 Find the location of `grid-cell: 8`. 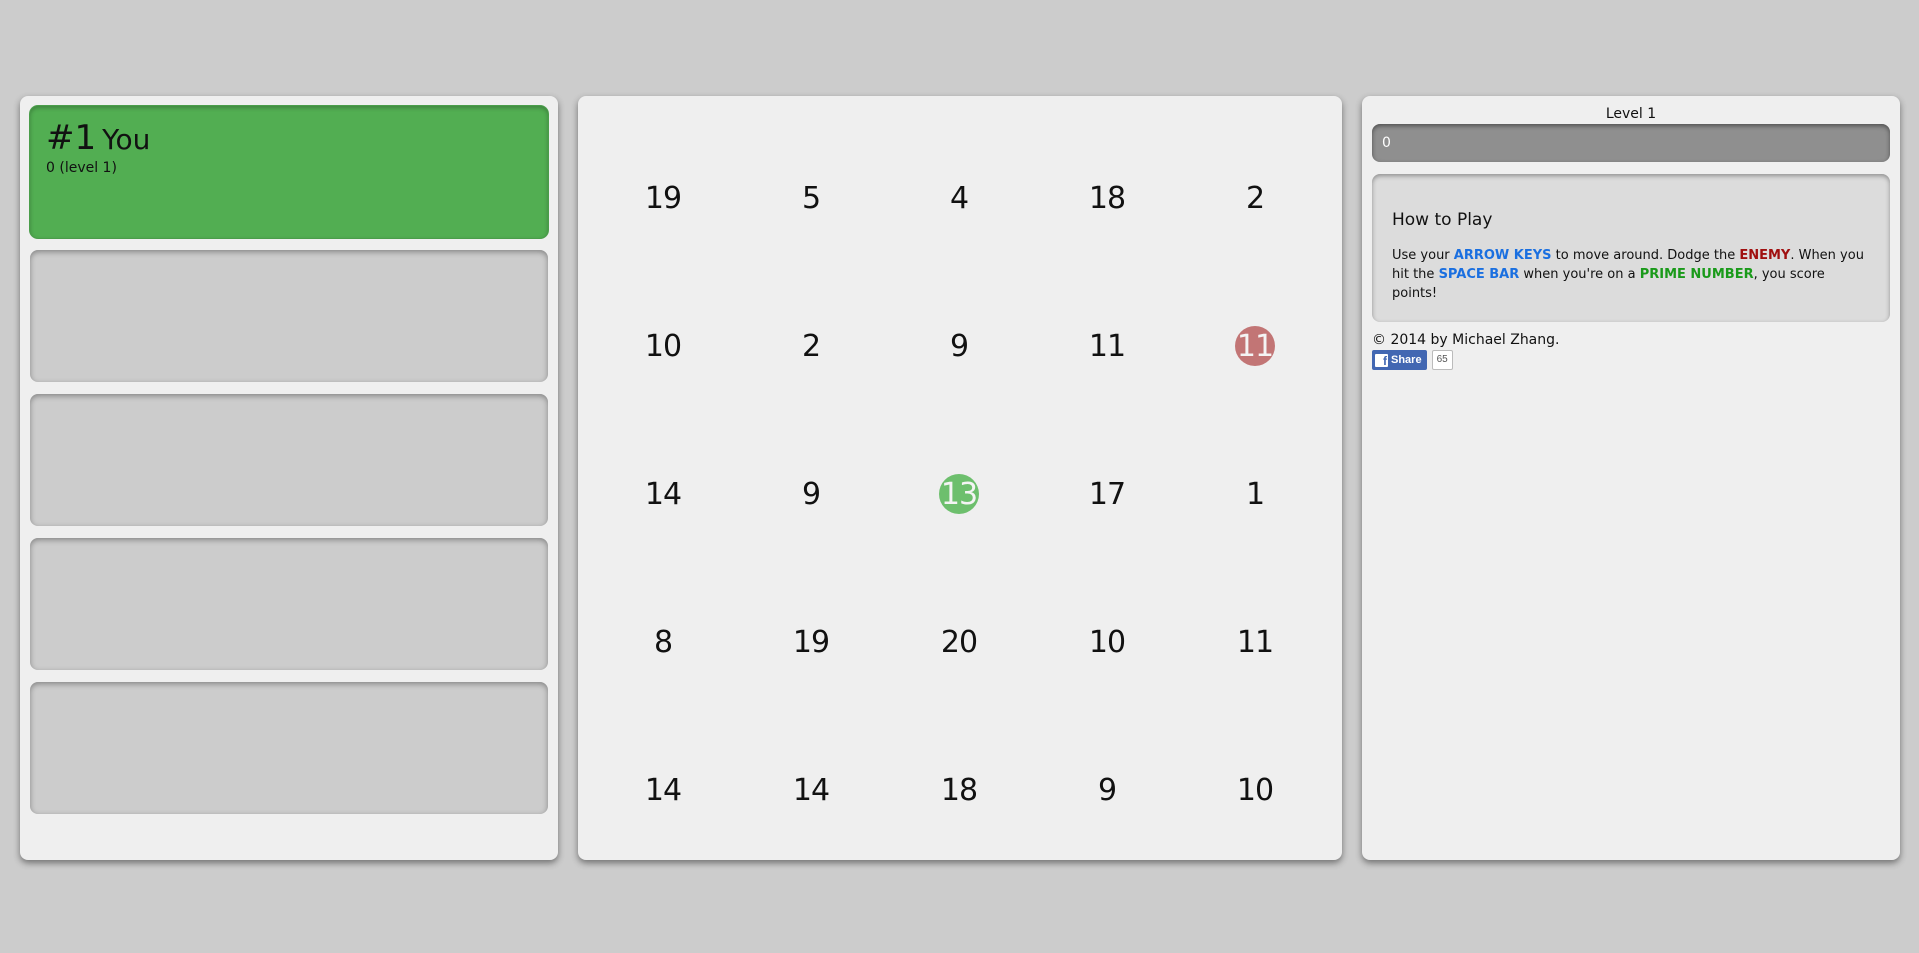

grid-cell: 8 is located at coordinates (663, 642).